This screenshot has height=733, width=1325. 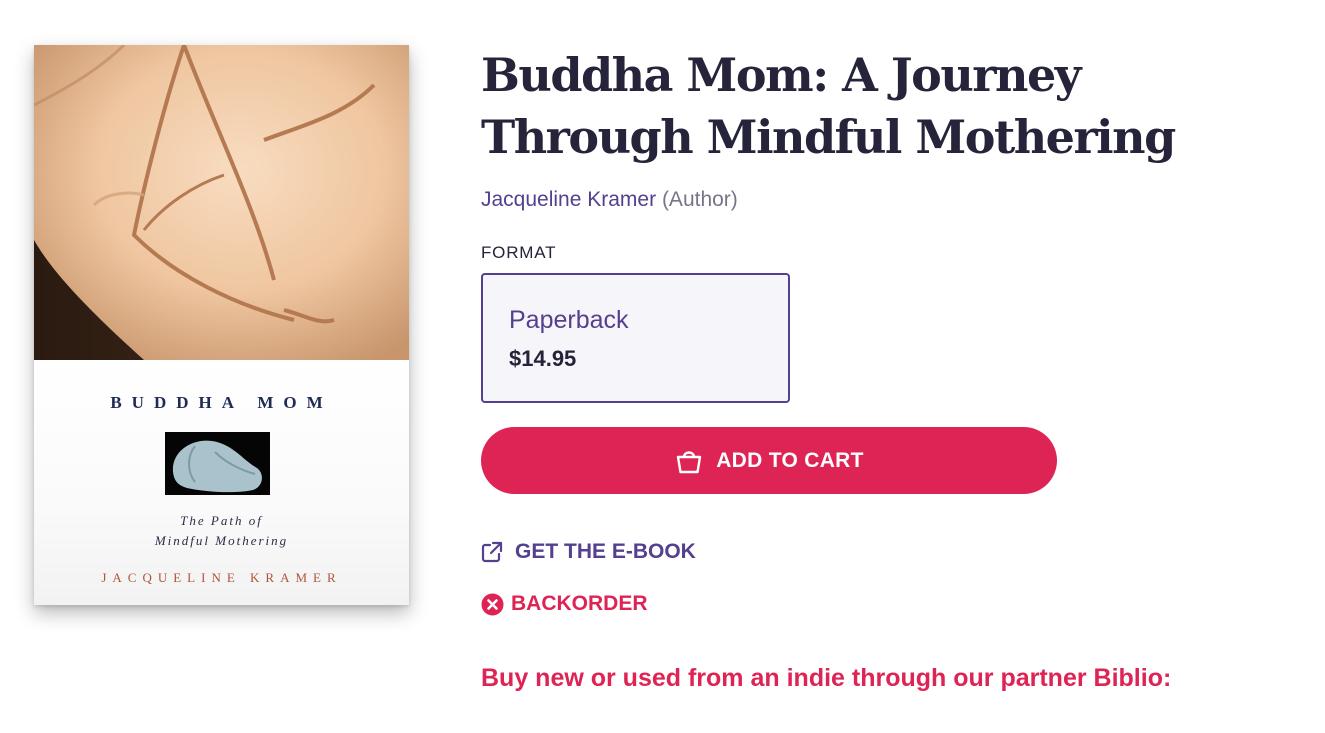 I want to click on get-ebook-label: GET THE E-BOOK, so click(x=605, y=551).